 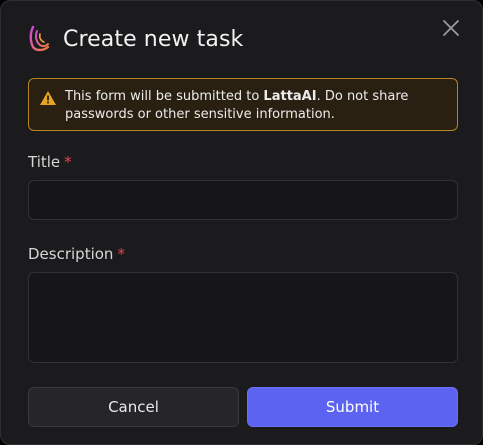 I want to click on description-label: Description *, so click(x=76, y=254).